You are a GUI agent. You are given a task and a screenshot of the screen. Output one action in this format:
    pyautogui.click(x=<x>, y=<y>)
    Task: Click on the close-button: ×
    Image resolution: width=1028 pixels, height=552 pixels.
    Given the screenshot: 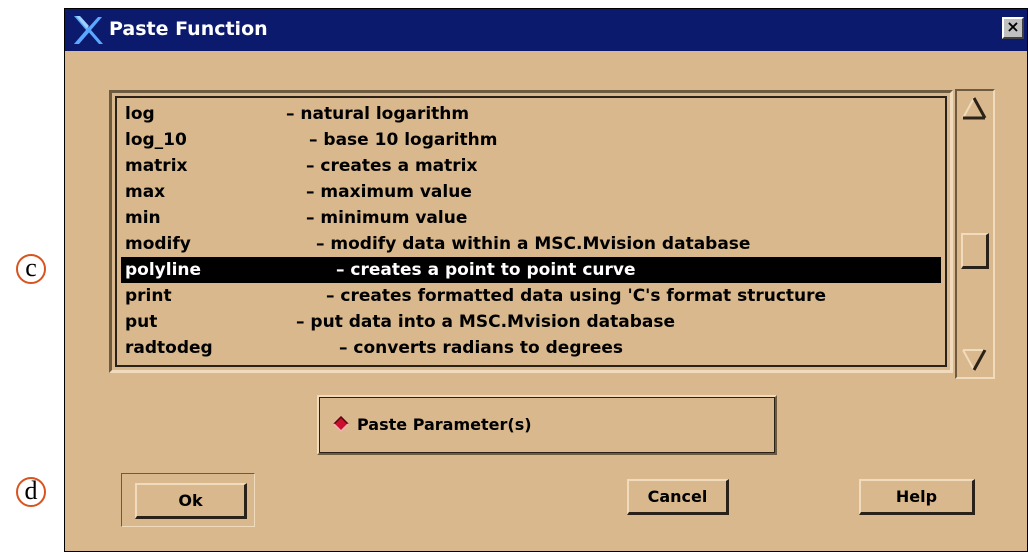 What is the action you would take?
    pyautogui.click(x=1013, y=28)
    